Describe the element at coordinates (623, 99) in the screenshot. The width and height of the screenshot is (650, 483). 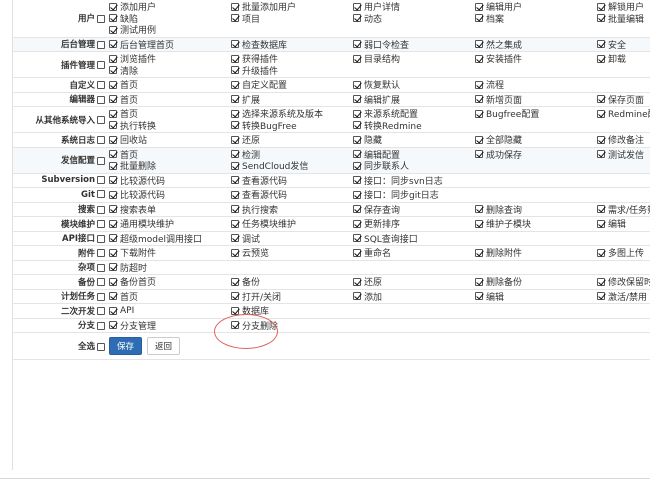
I see `permission-item: 保存页面` at that location.